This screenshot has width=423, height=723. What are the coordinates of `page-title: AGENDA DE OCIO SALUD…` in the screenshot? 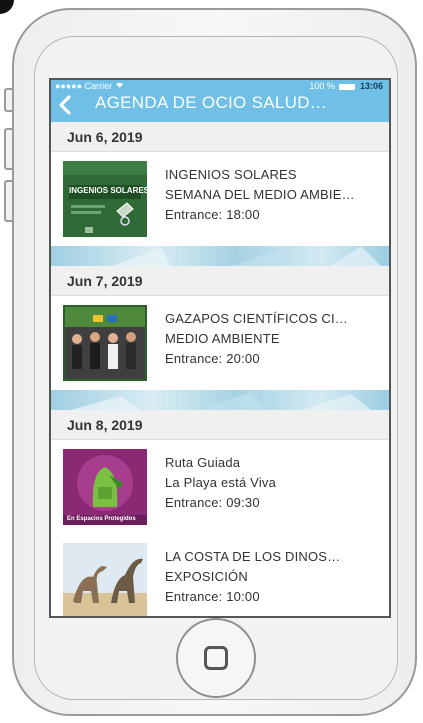 It's located at (211, 102).